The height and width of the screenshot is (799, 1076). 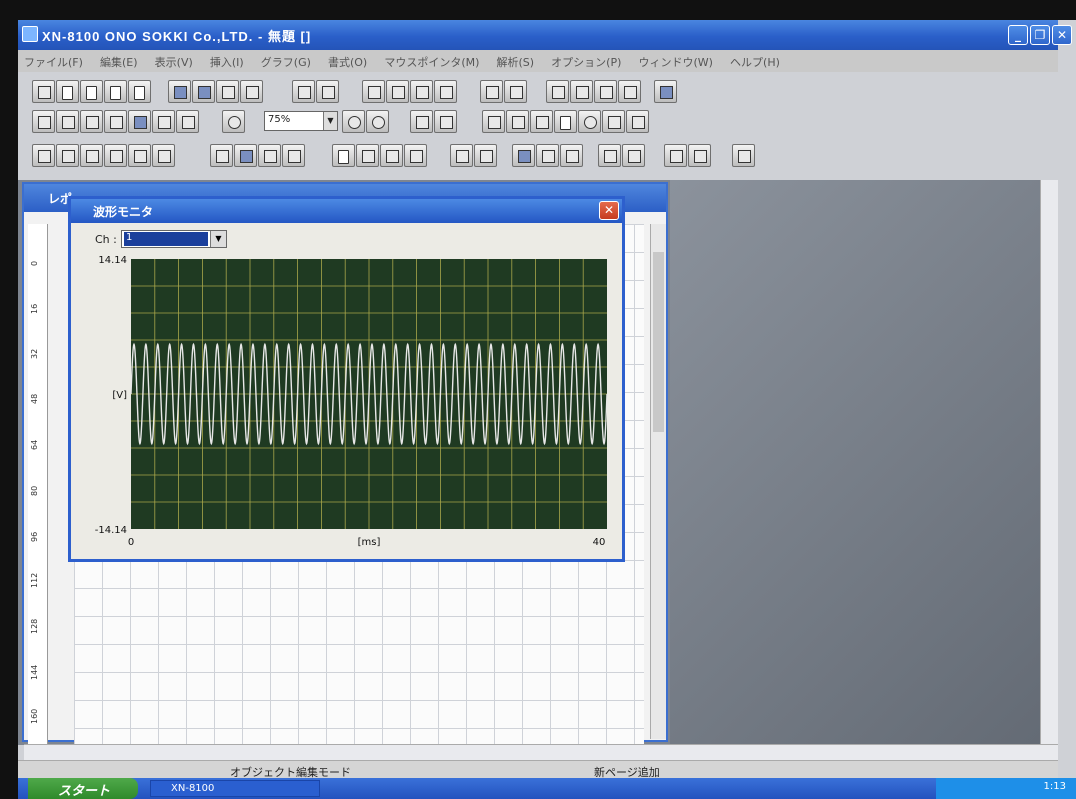 I want to click on layout-3-icon, so click(x=91, y=121).